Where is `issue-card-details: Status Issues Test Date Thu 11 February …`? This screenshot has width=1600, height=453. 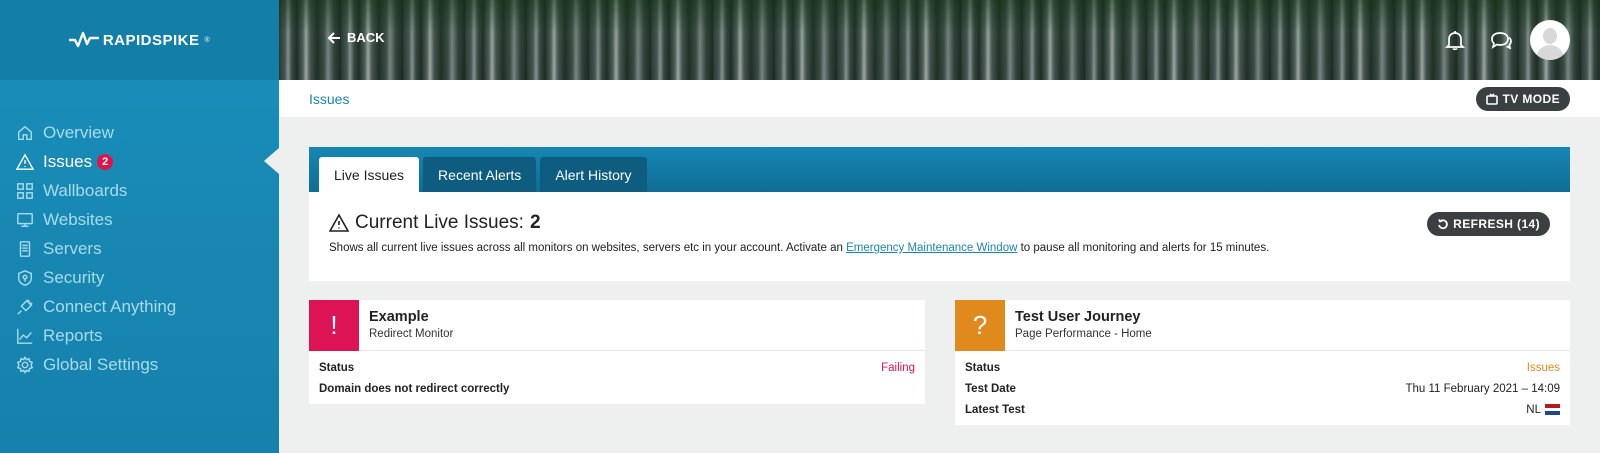 issue-card-details: Status Issues Test Date Thu 11 February … is located at coordinates (1262, 385).